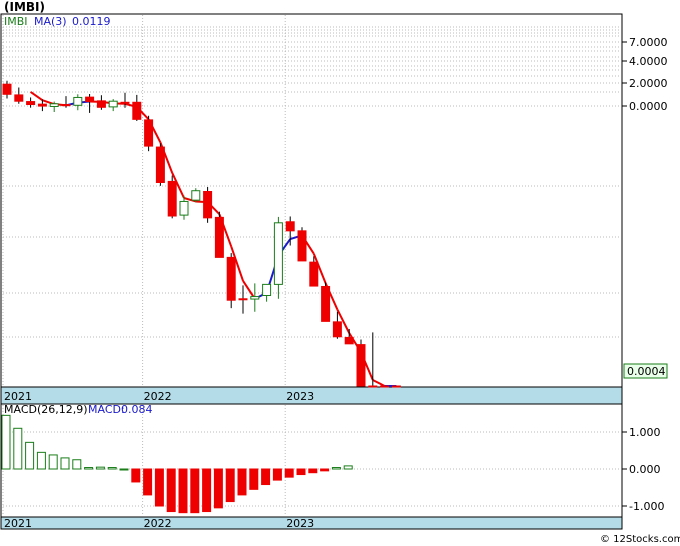  What do you see at coordinates (46, 409) in the screenshot?
I see `macd-params-label: MACD(26,12,9)` at bounding box center [46, 409].